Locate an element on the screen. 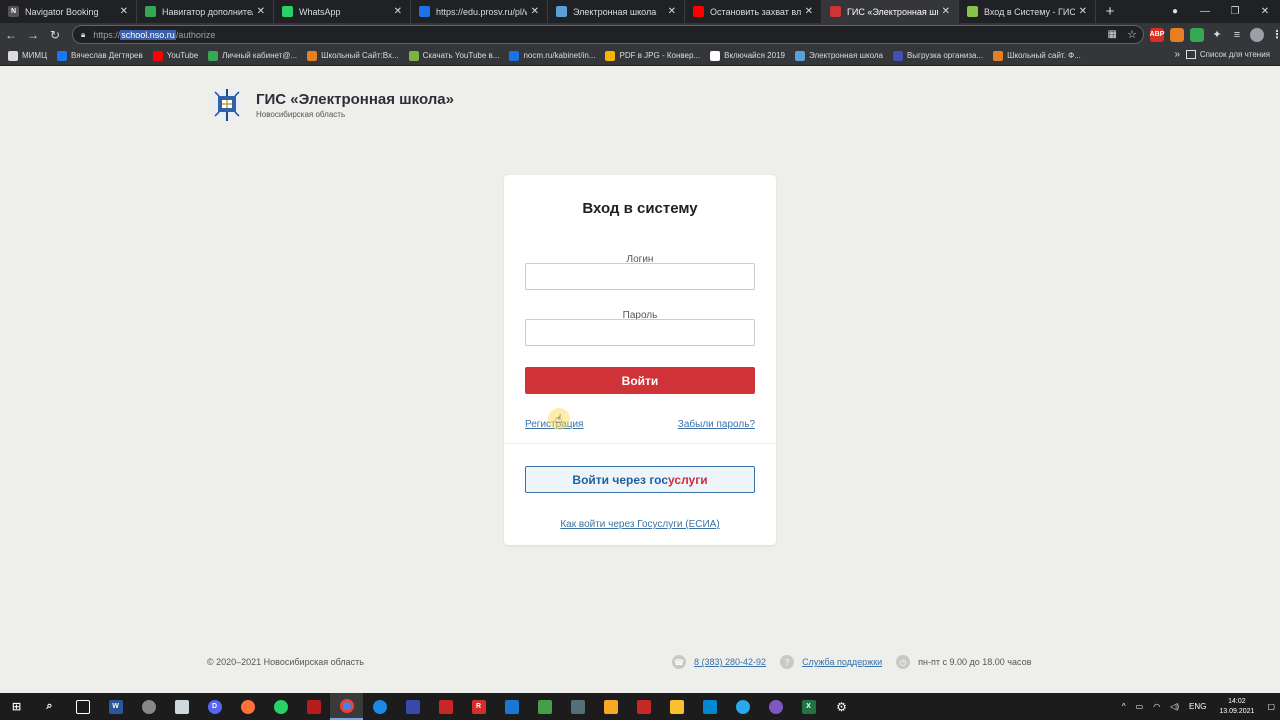 The height and width of the screenshot is (720, 1280). forgot-password-link: Забыли пароль? is located at coordinates (716, 424).